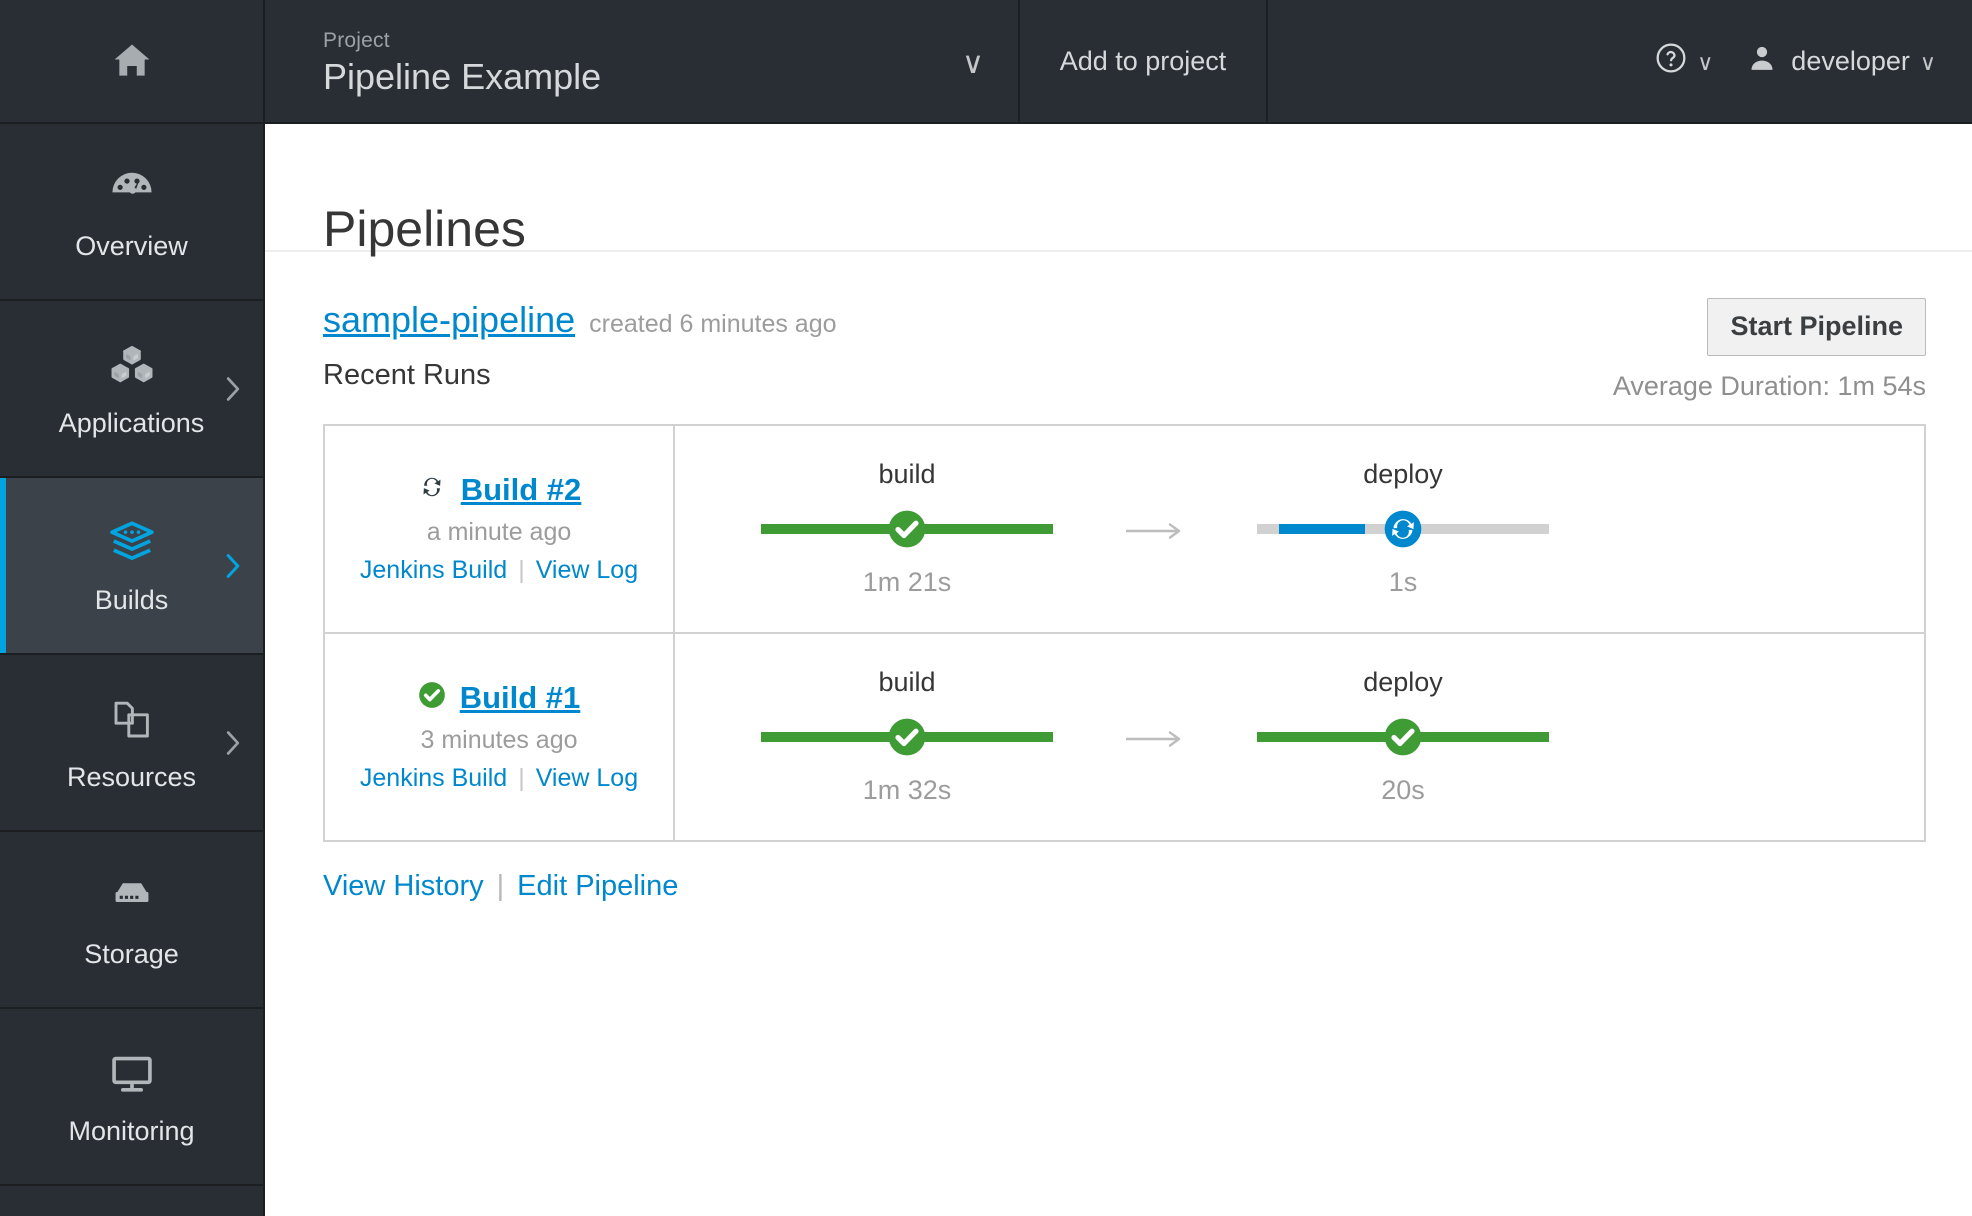 Image resolution: width=1972 pixels, height=1216 pixels. Describe the element at coordinates (403, 886) in the screenshot. I see `view-history-link: View History` at that location.